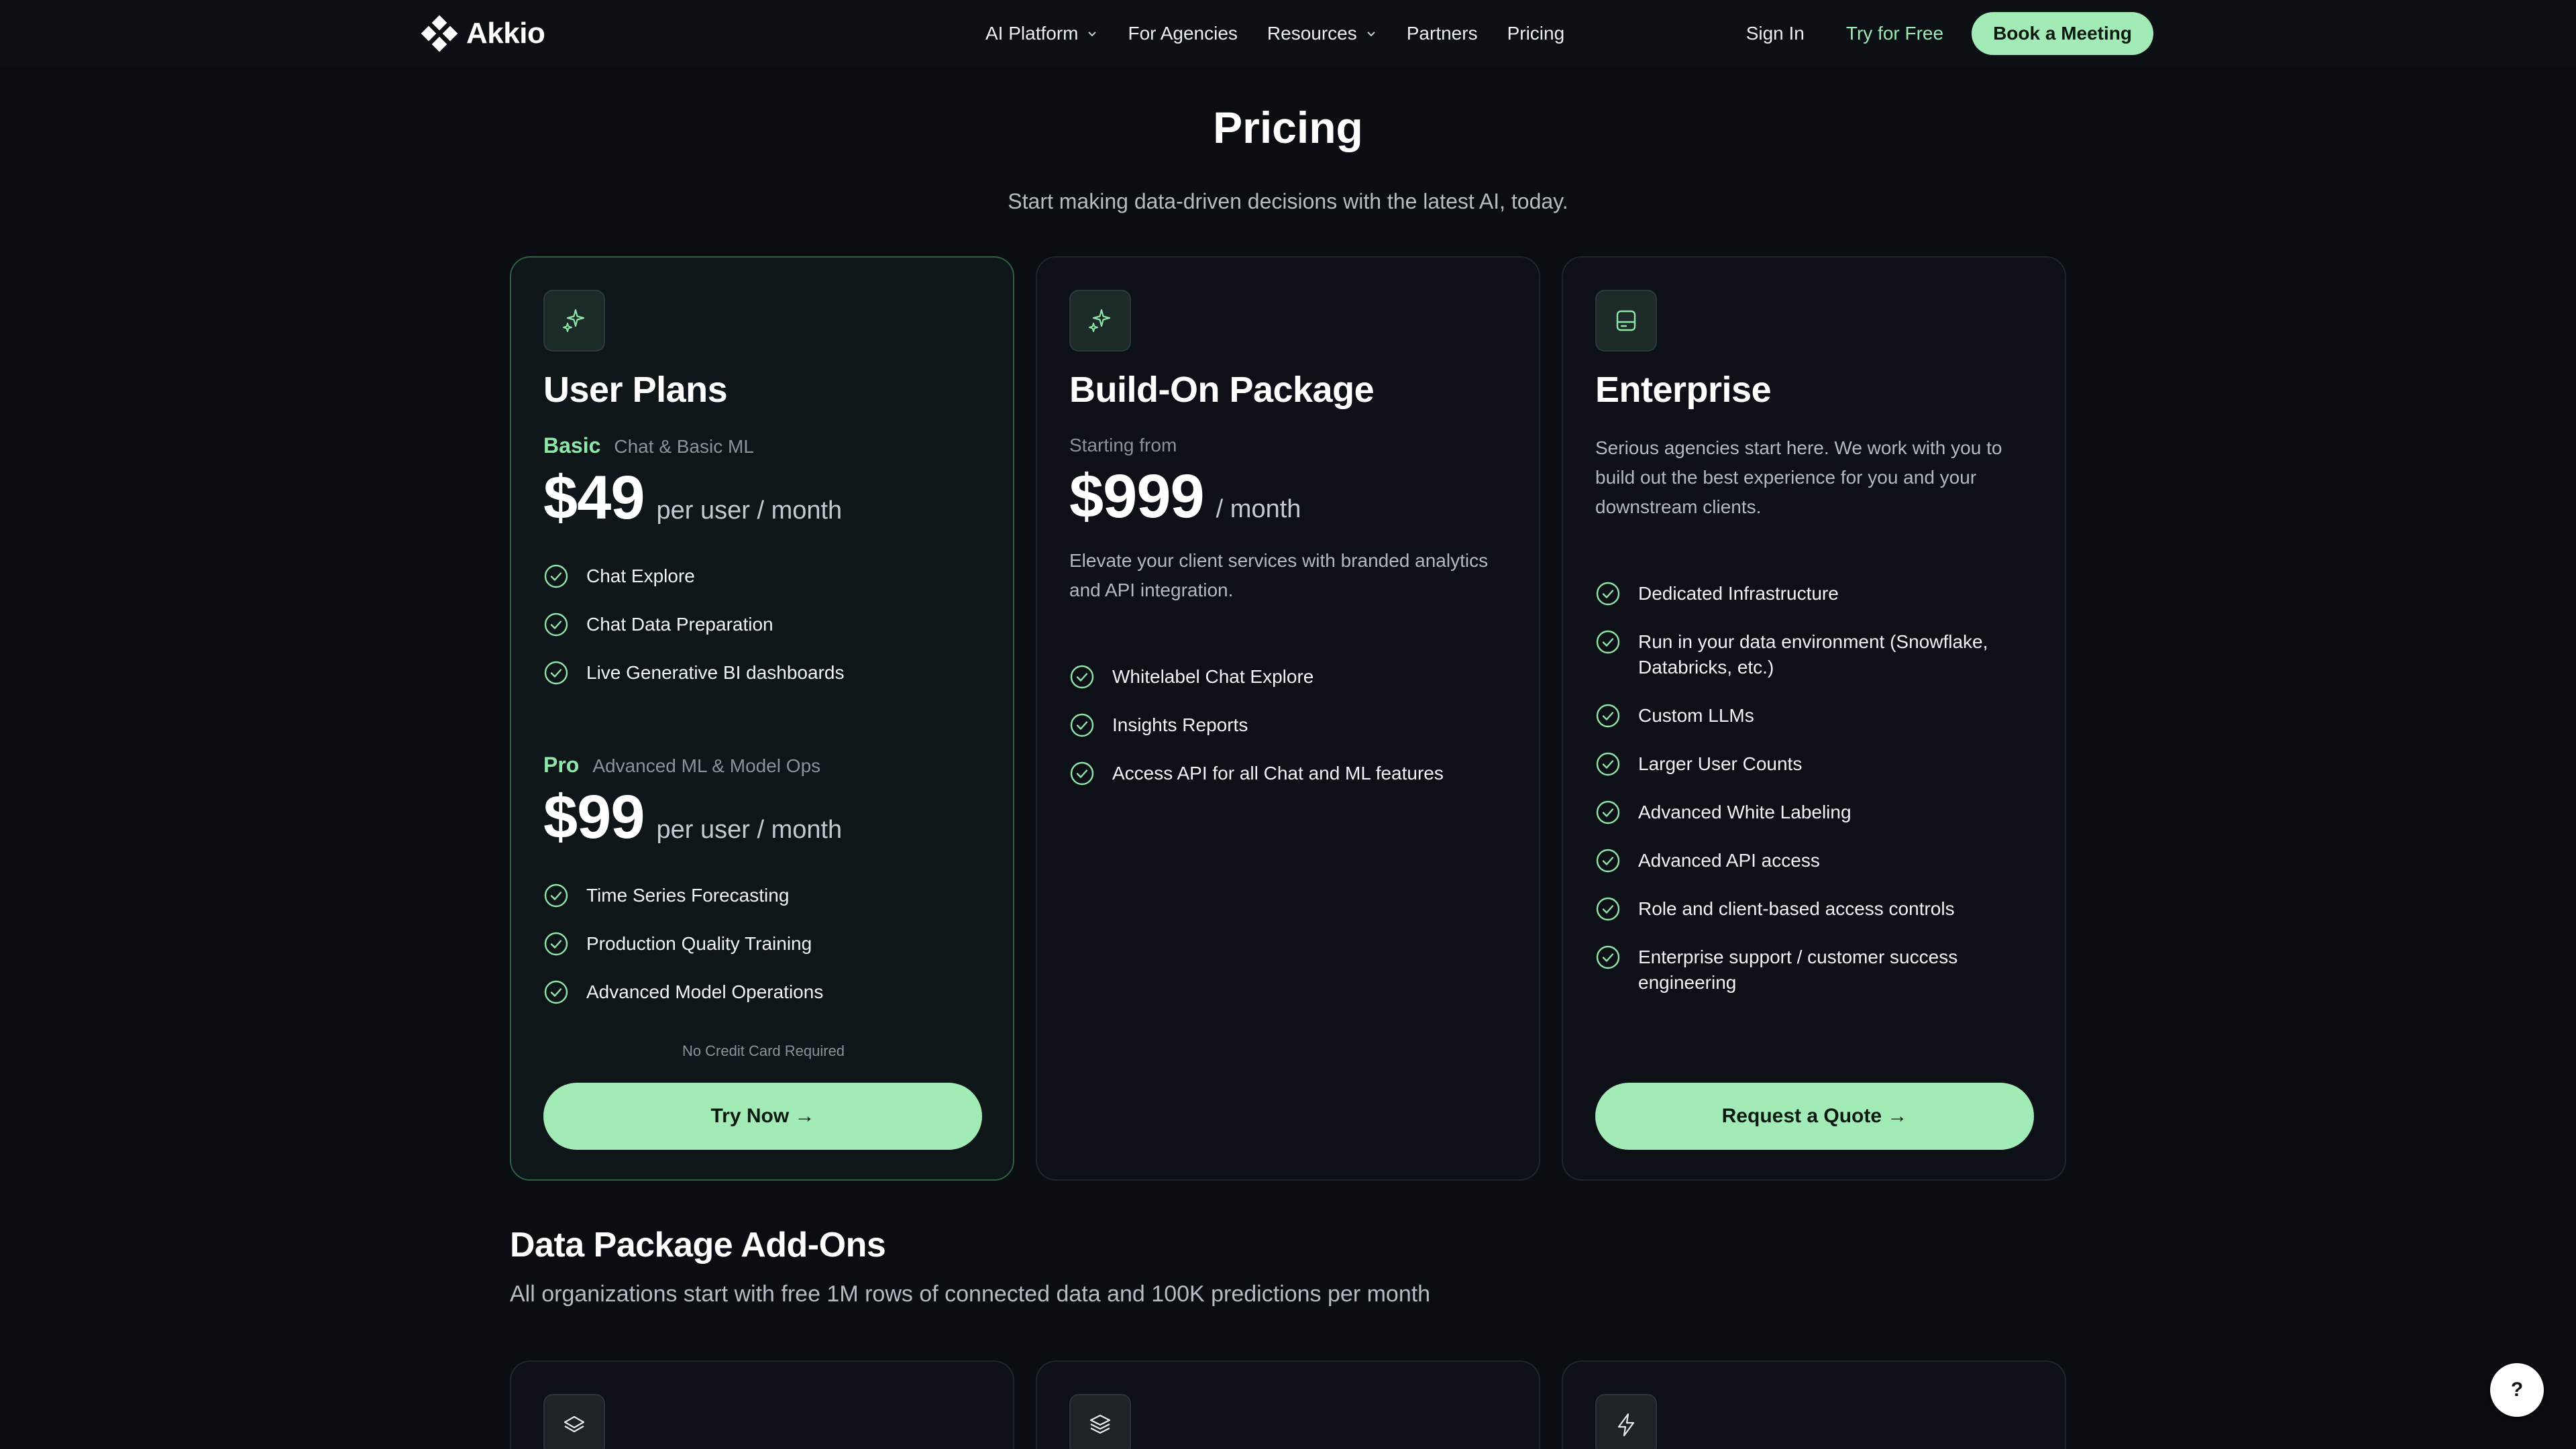 This screenshot has height=1449, width=2576. Describe the element at coordinates (1696, 715) in the screenshot. I see `feature-label: Custom LLMs` at that location.